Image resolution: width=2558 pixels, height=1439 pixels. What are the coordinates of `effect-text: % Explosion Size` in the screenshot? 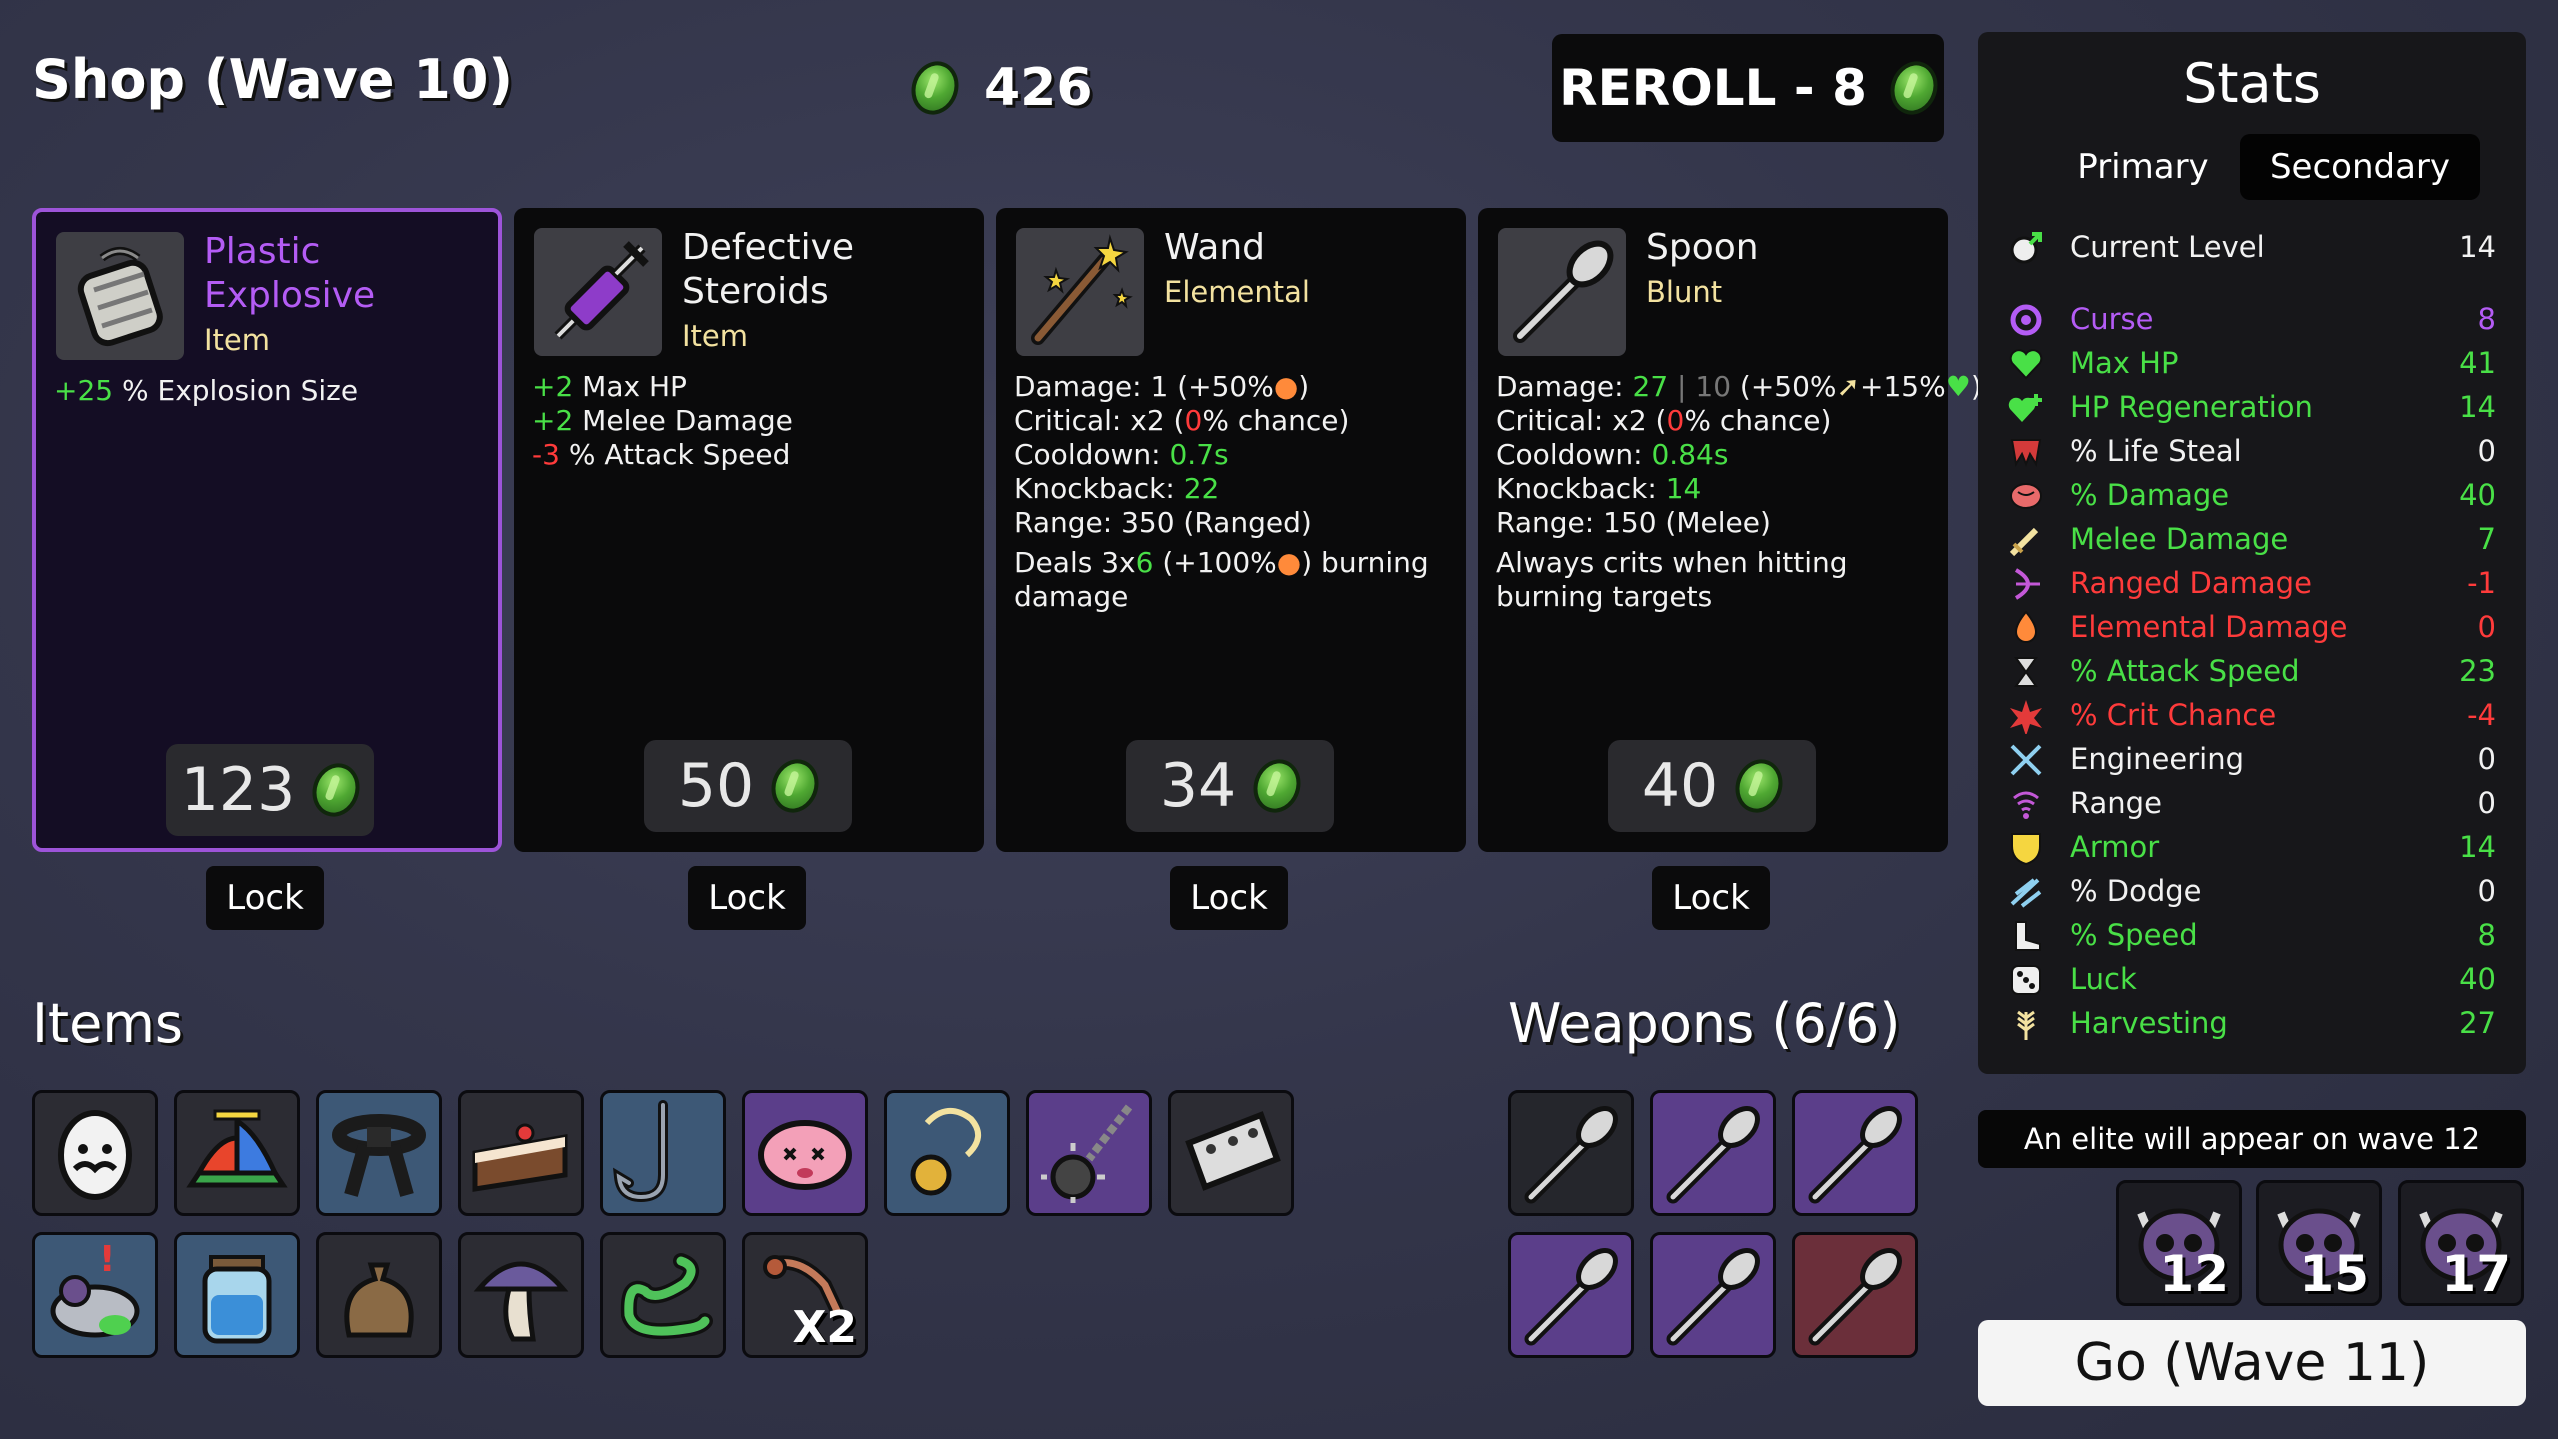 It's located at (236, 390).